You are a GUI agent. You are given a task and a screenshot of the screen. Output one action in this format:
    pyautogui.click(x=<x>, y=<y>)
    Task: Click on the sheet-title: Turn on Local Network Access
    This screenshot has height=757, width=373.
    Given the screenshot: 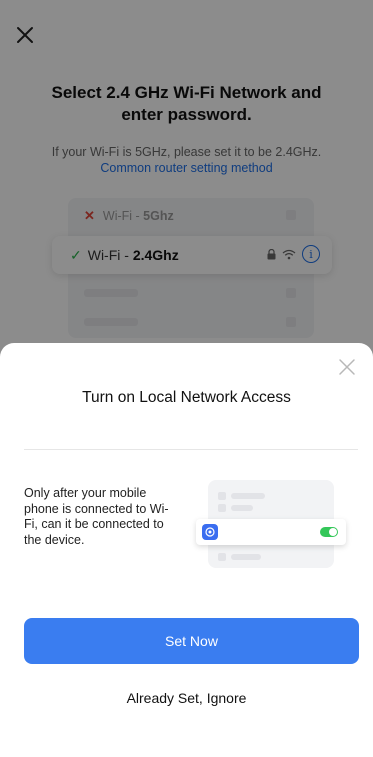 What is the action you would take?
    pyautogui.click(x=186, y=397)
    